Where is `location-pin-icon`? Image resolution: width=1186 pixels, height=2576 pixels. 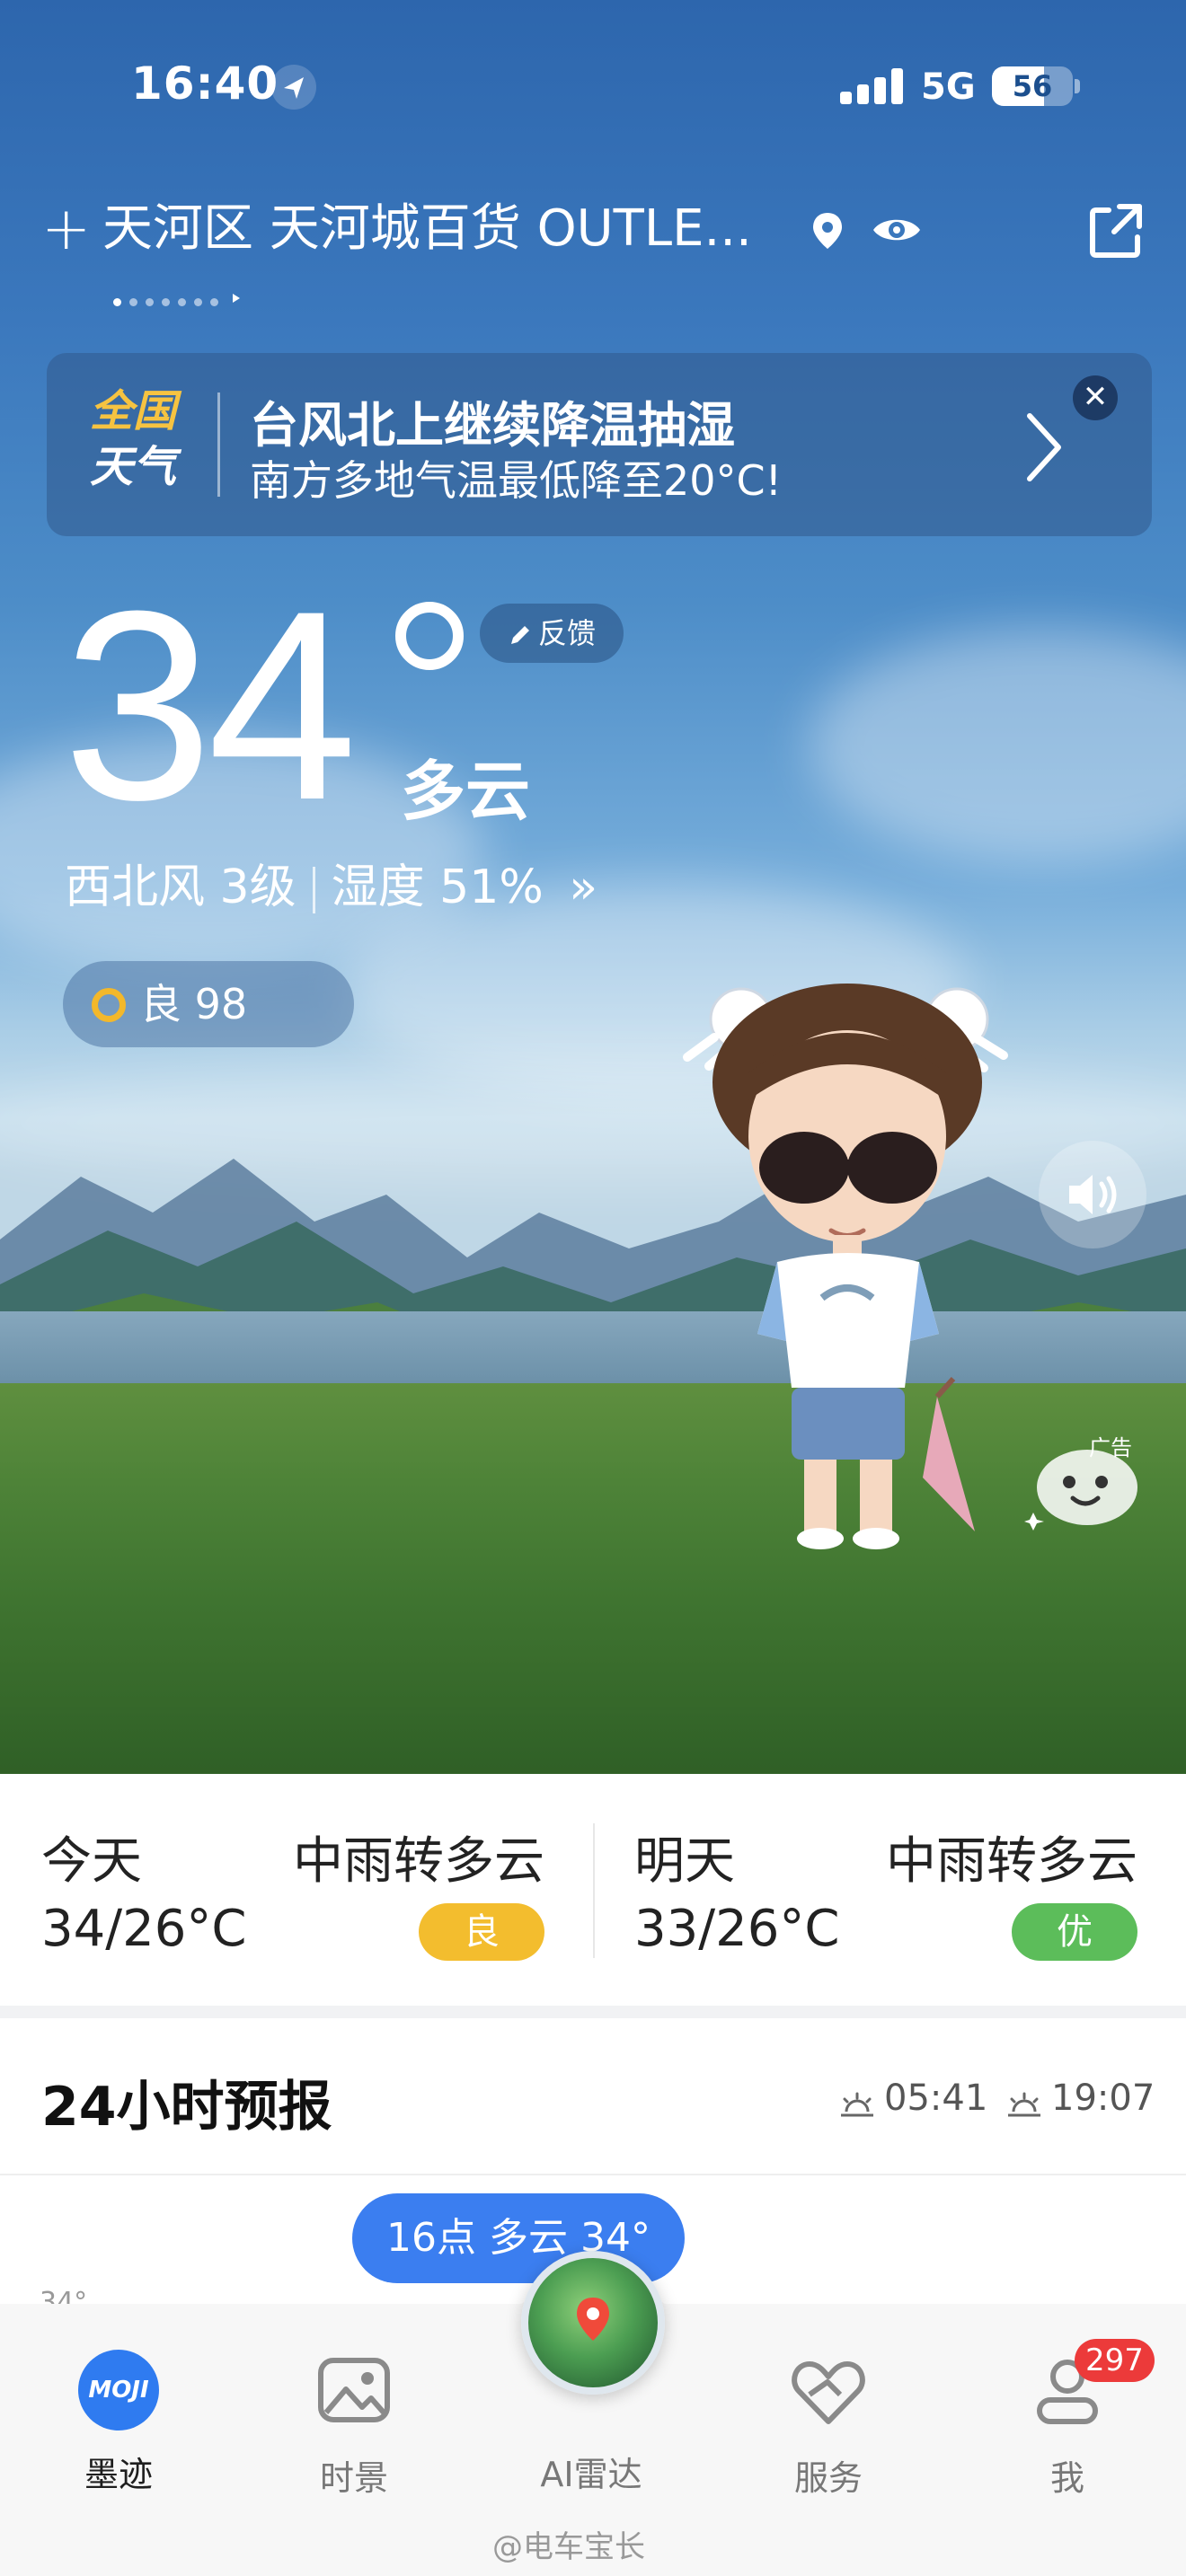 location-pin-icon is located at coordinates (827, 230).